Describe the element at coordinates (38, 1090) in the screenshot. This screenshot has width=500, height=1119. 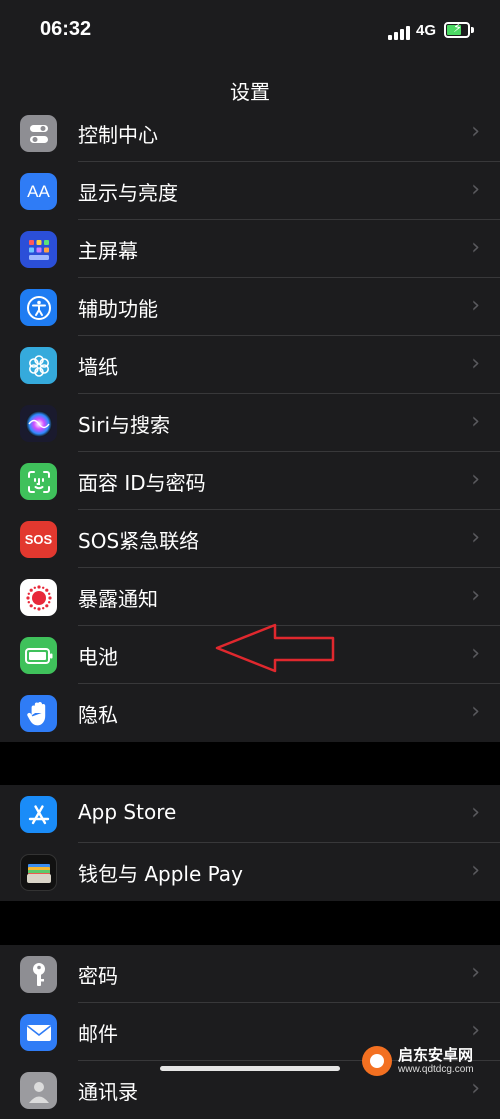
I see `contacts-icon` at that location.